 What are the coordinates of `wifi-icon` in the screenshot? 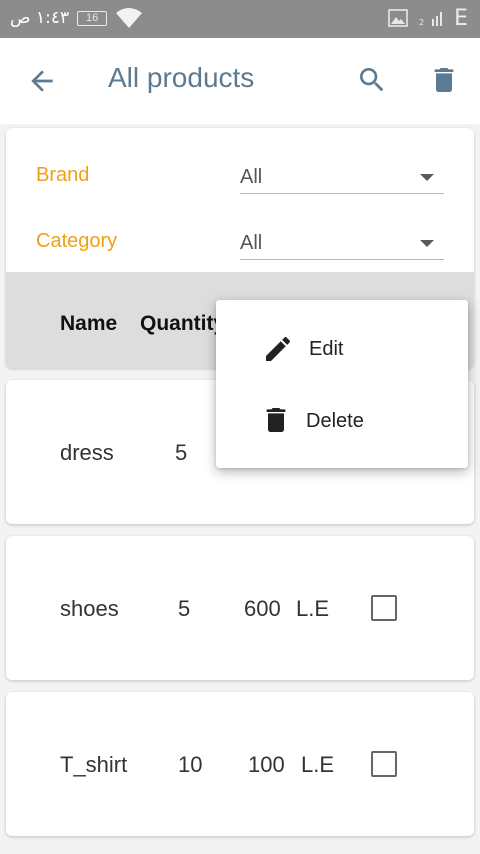 It's located at (129, 18).